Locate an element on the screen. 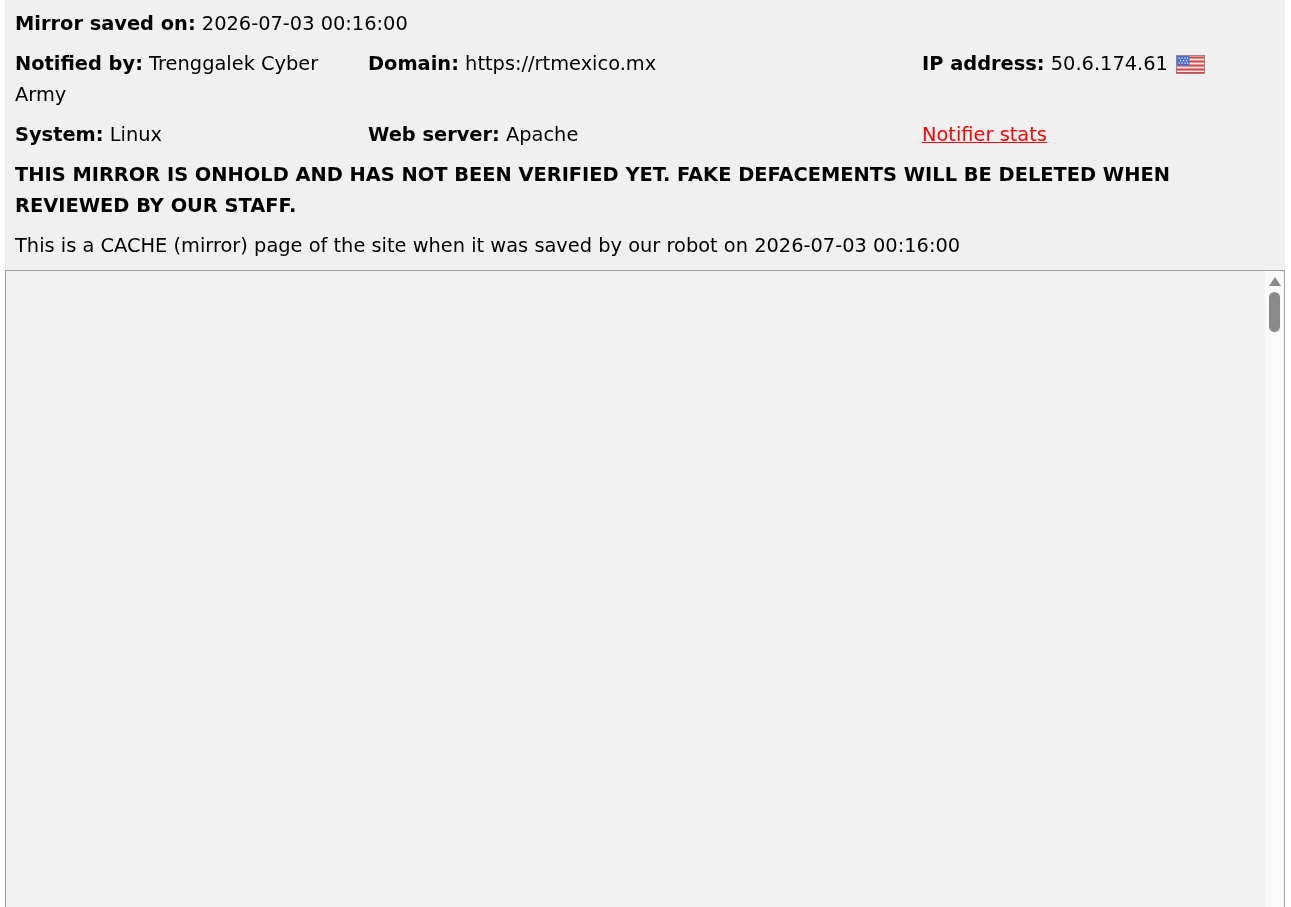 Image resolution: width=1291 pixels, height=907 pixels. warning-text: THIS MIRROR IS ONHOLD AND HAS NOT BEEN VERIFIED YET. FAKE DEFACEMENTS WILL BE DELETED WHEN REVIEWED BY OUR STAFF. is located at coordinates (593, 190).